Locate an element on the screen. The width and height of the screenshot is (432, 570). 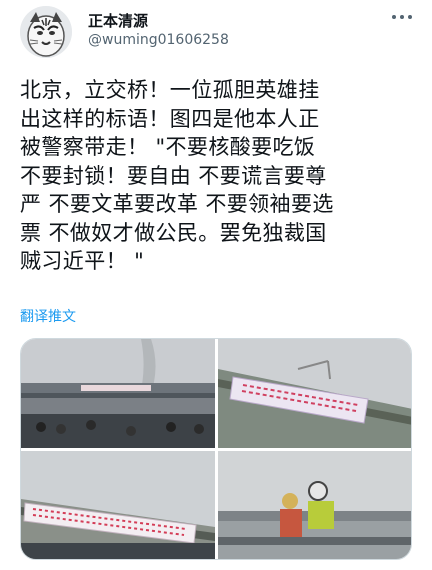
tweet-line: 北京，立交桥！一位孤胆英雄挂 is located at coordinates (170, 90).